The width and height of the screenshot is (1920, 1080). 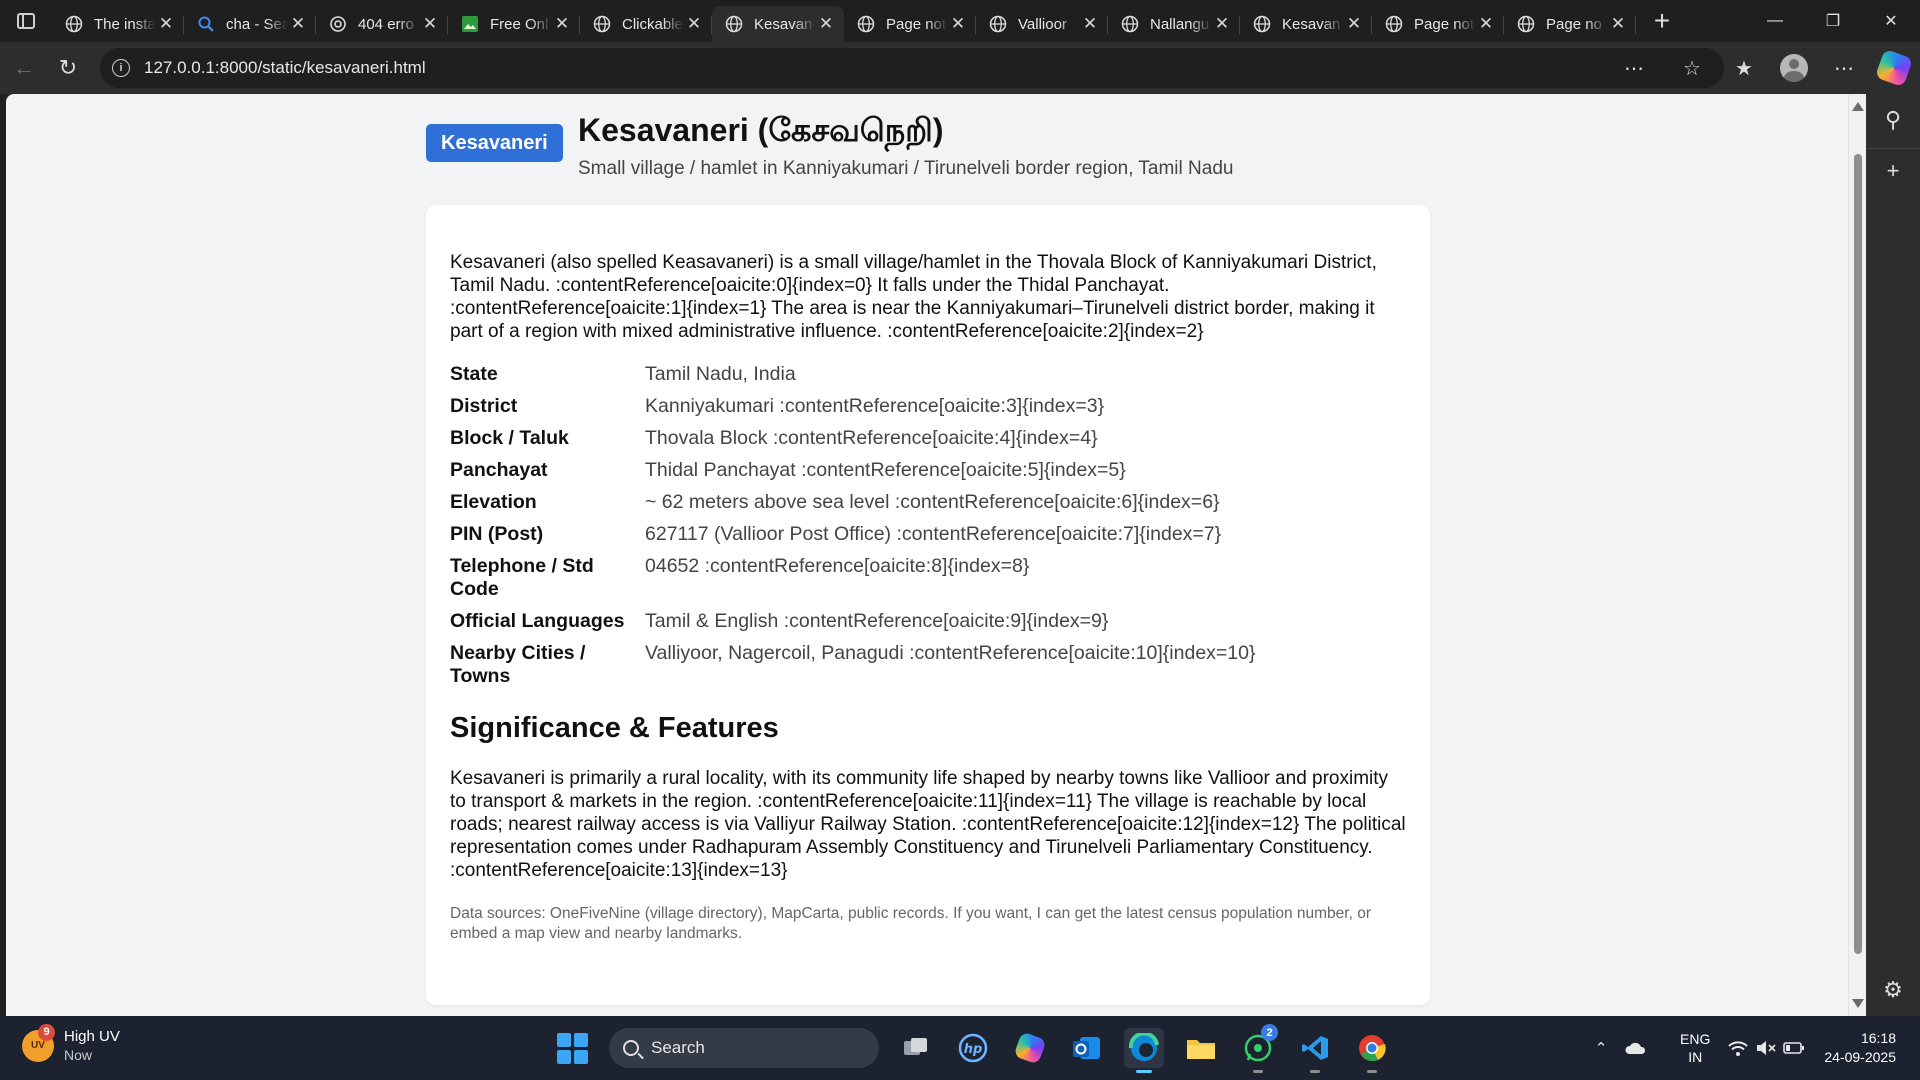 What do you see at coordinates (916, 1048) in the screenshot?
I see `task-view-icon` at bounding box center [916, 1048].